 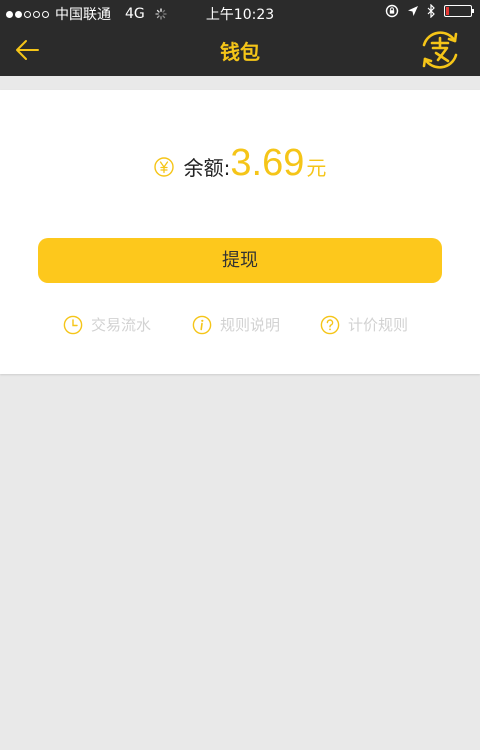 What do you see at coordinates (413, 11) in the screenshot?
I see `location-arrow-icon` at bounding box center [413, 11].